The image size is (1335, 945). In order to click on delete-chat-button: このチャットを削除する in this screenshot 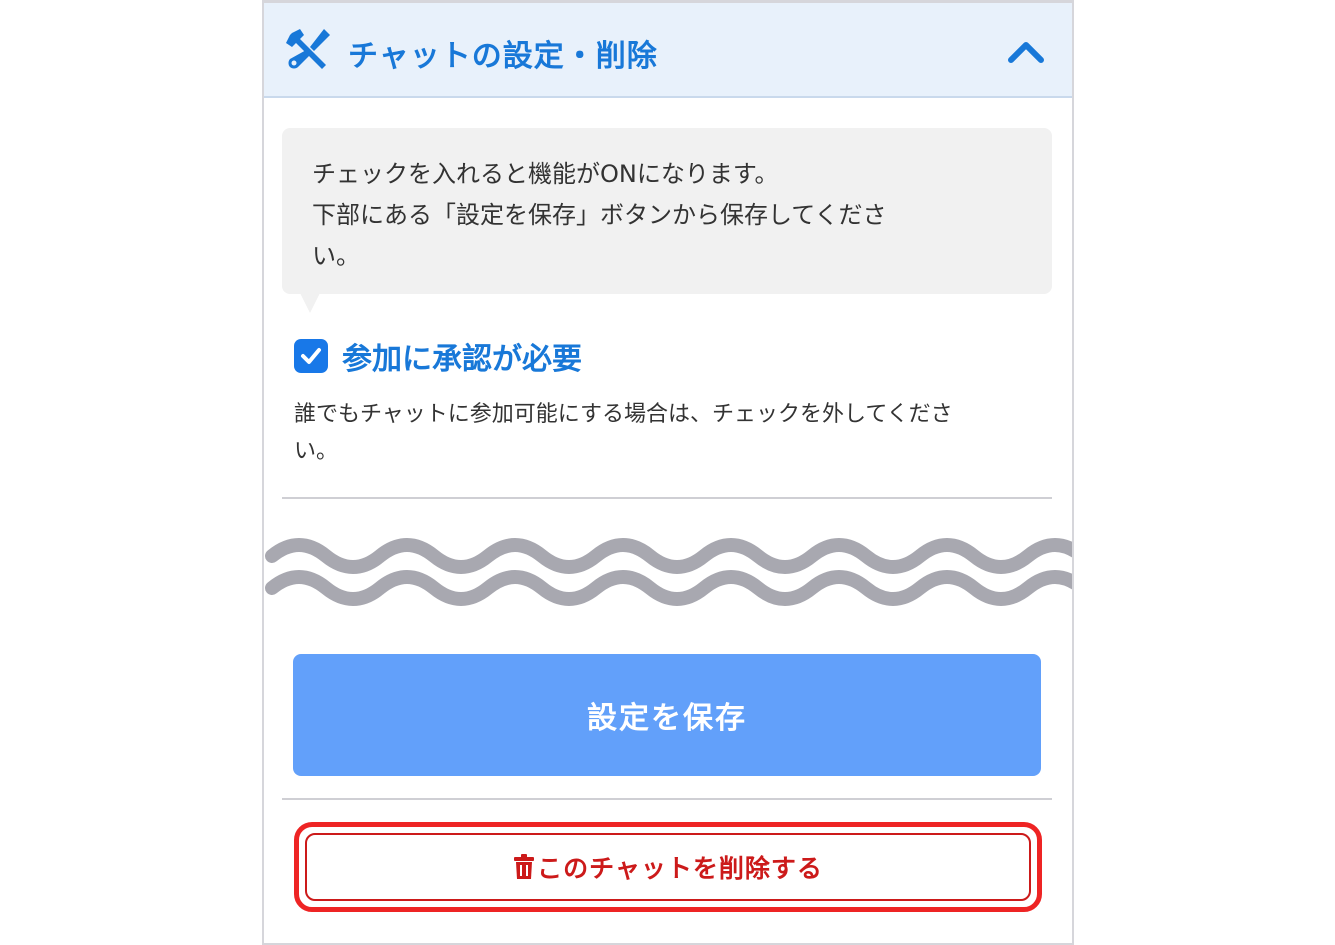, I will do `click(668, 867)`.